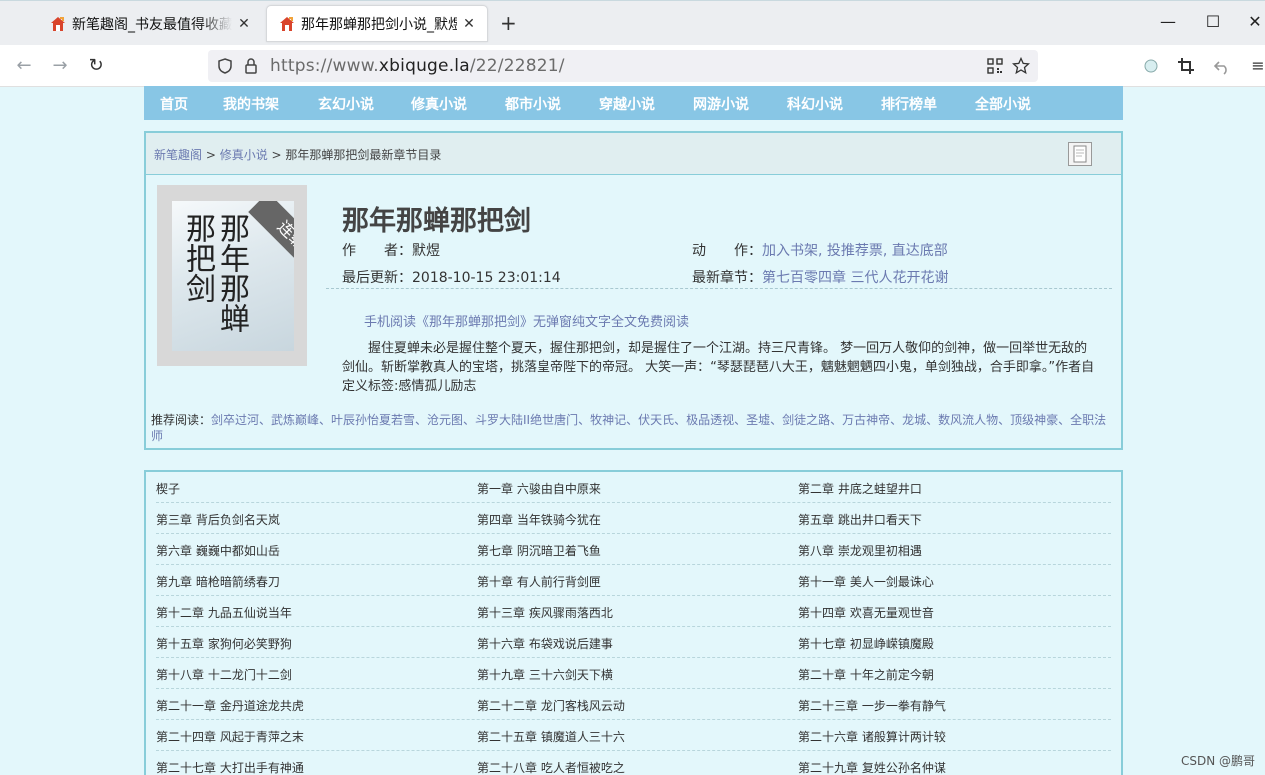  Describe the element at coordinates (224, 674) in the screenshot. I see `chapter-link: 第十八章 十二龙门十二剑` at that location.